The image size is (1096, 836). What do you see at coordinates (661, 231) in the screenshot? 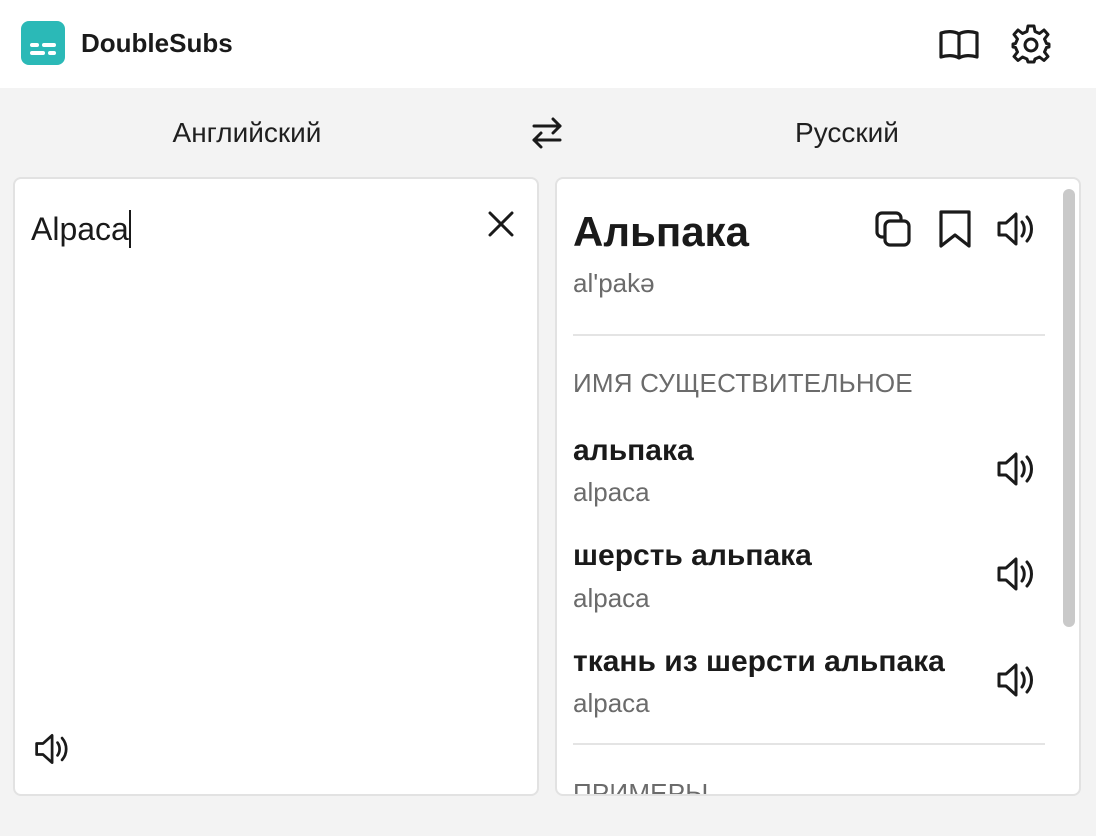
I see `translation-headword: Альпака` at bounding box center [661, 231].